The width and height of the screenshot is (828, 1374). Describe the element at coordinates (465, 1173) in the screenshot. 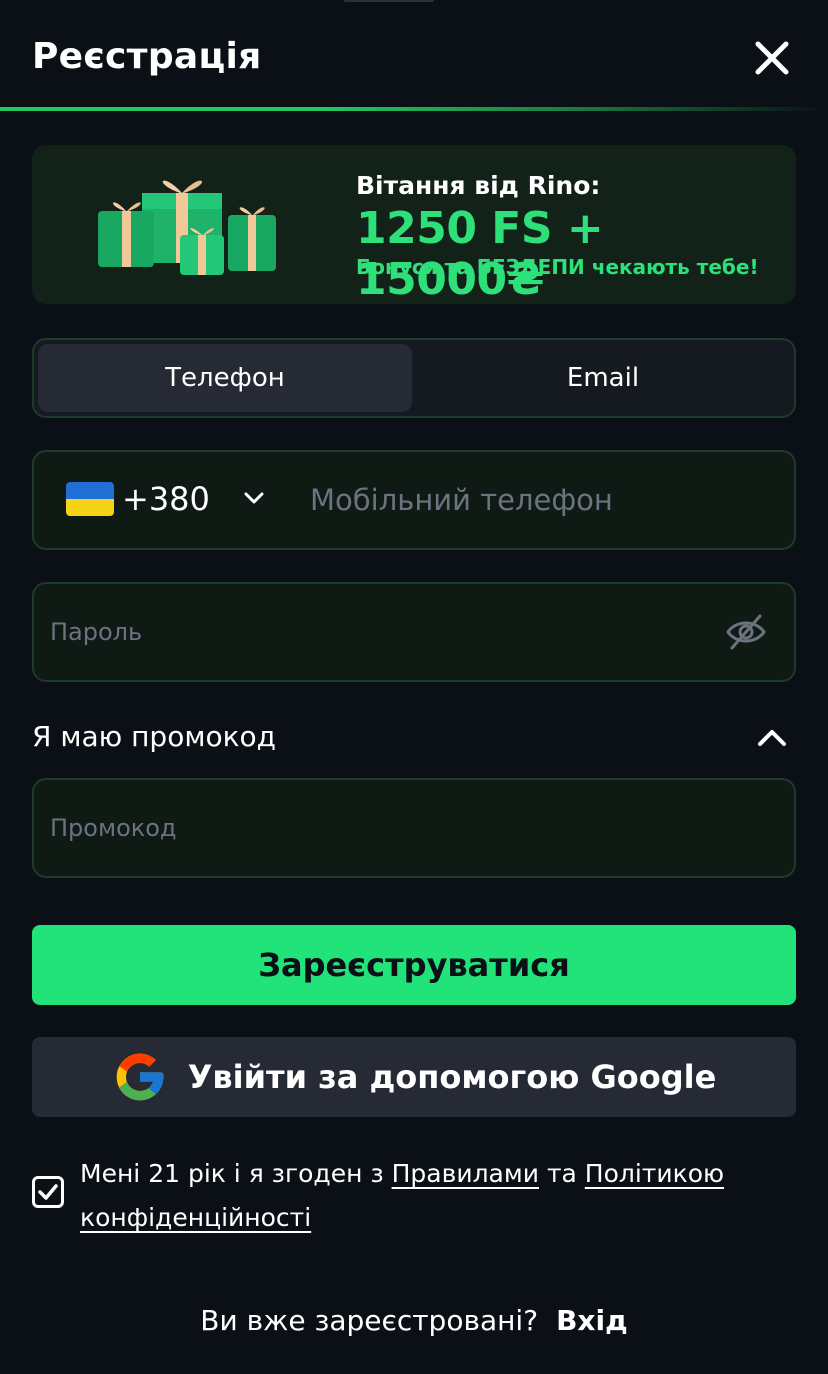

I see `rules-link: Правилами` at that location.